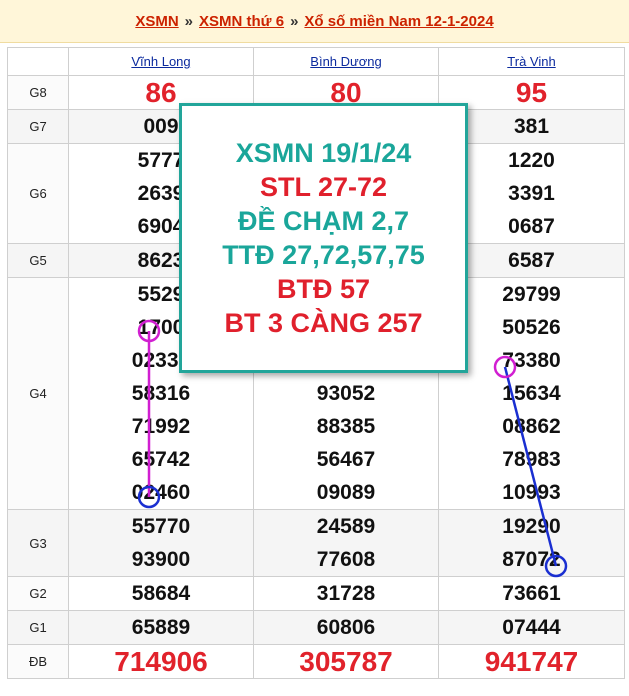 The width and height of the screenshot is (629, 696). What do you see at coordinates (38, 543) in the screenshot?
I see `prize-label: G3` at bounding box center [38, 543].